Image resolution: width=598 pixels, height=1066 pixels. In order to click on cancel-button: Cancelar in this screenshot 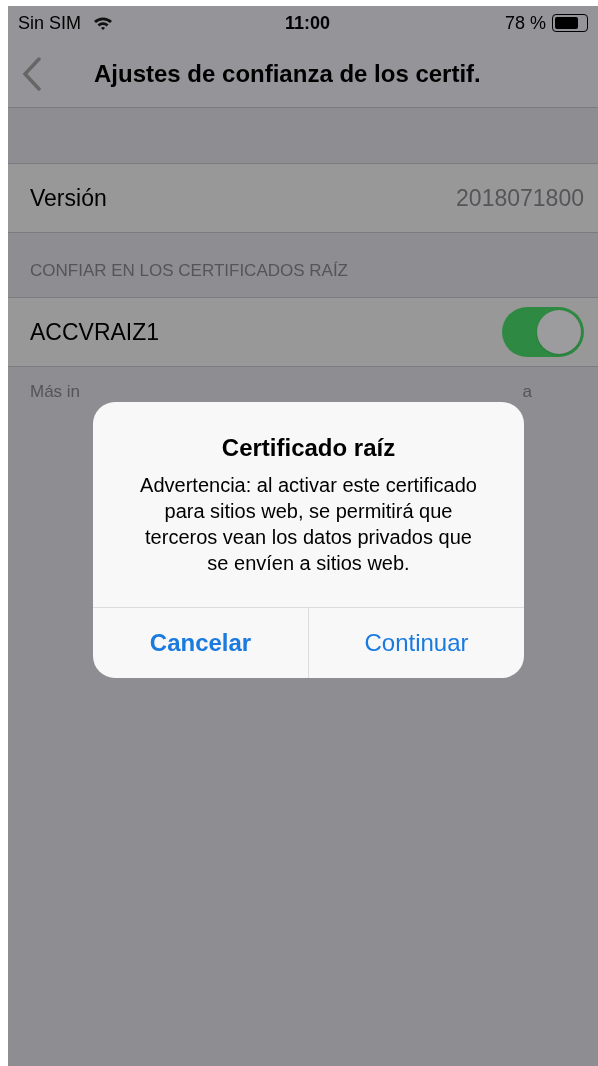, I will do `click(200, 643)`.